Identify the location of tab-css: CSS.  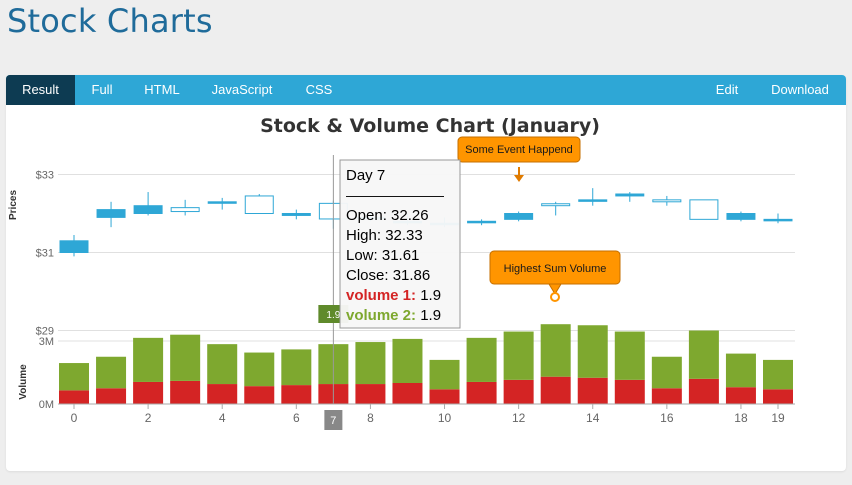
(319, 90).